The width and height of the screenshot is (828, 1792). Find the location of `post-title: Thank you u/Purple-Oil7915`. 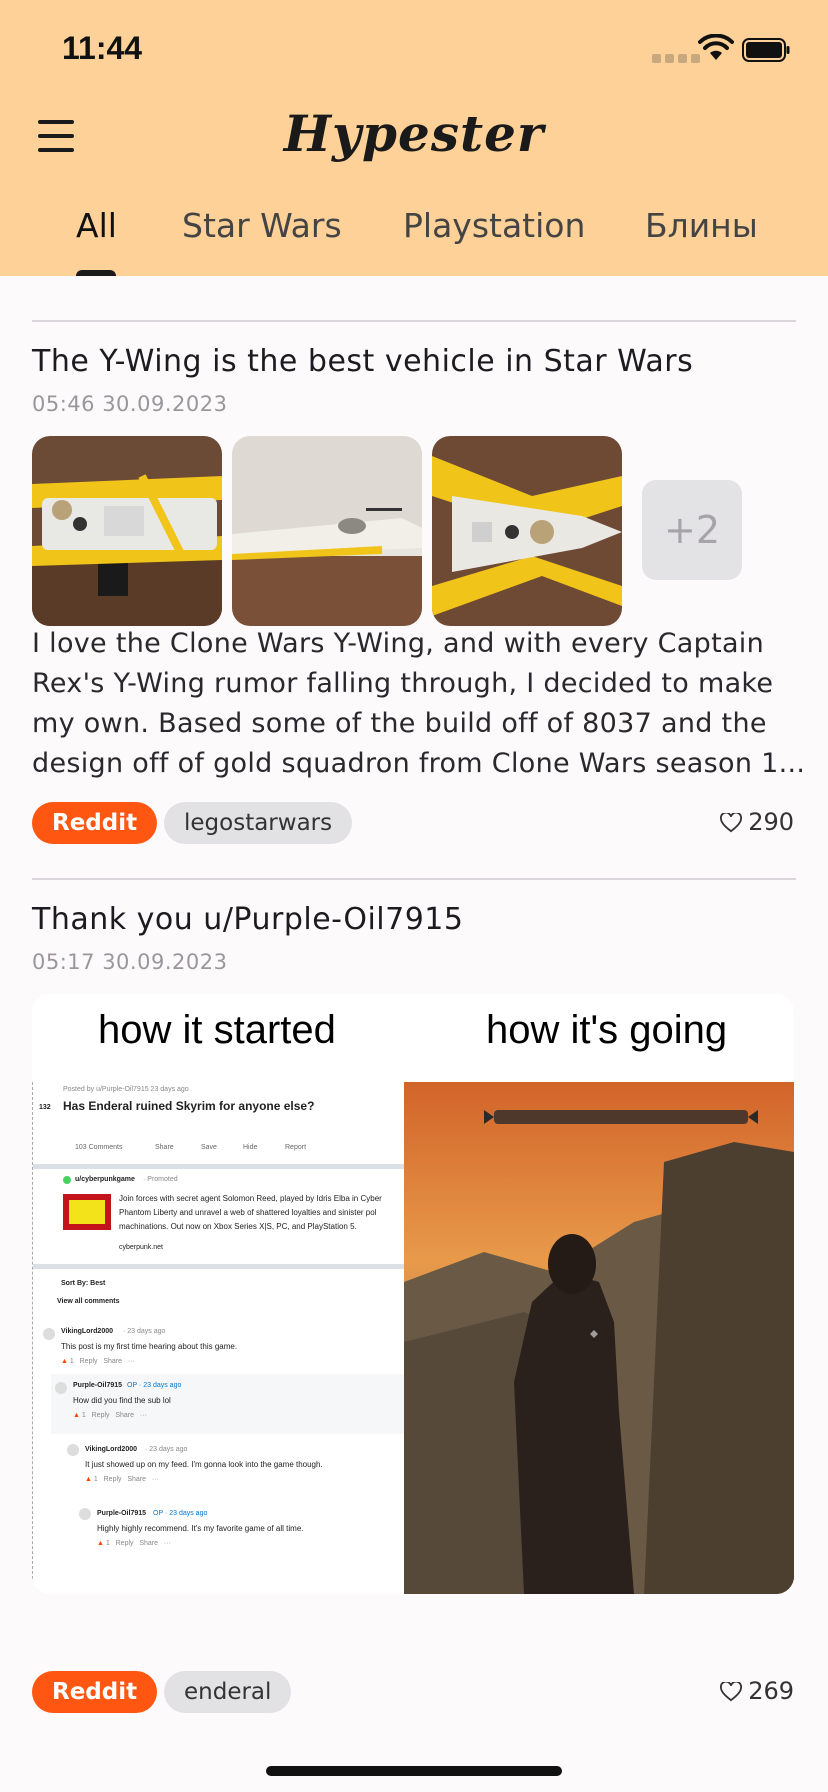

post-title: Thank you u/Purple-Oil7915 is located at coordinates (247, 919).